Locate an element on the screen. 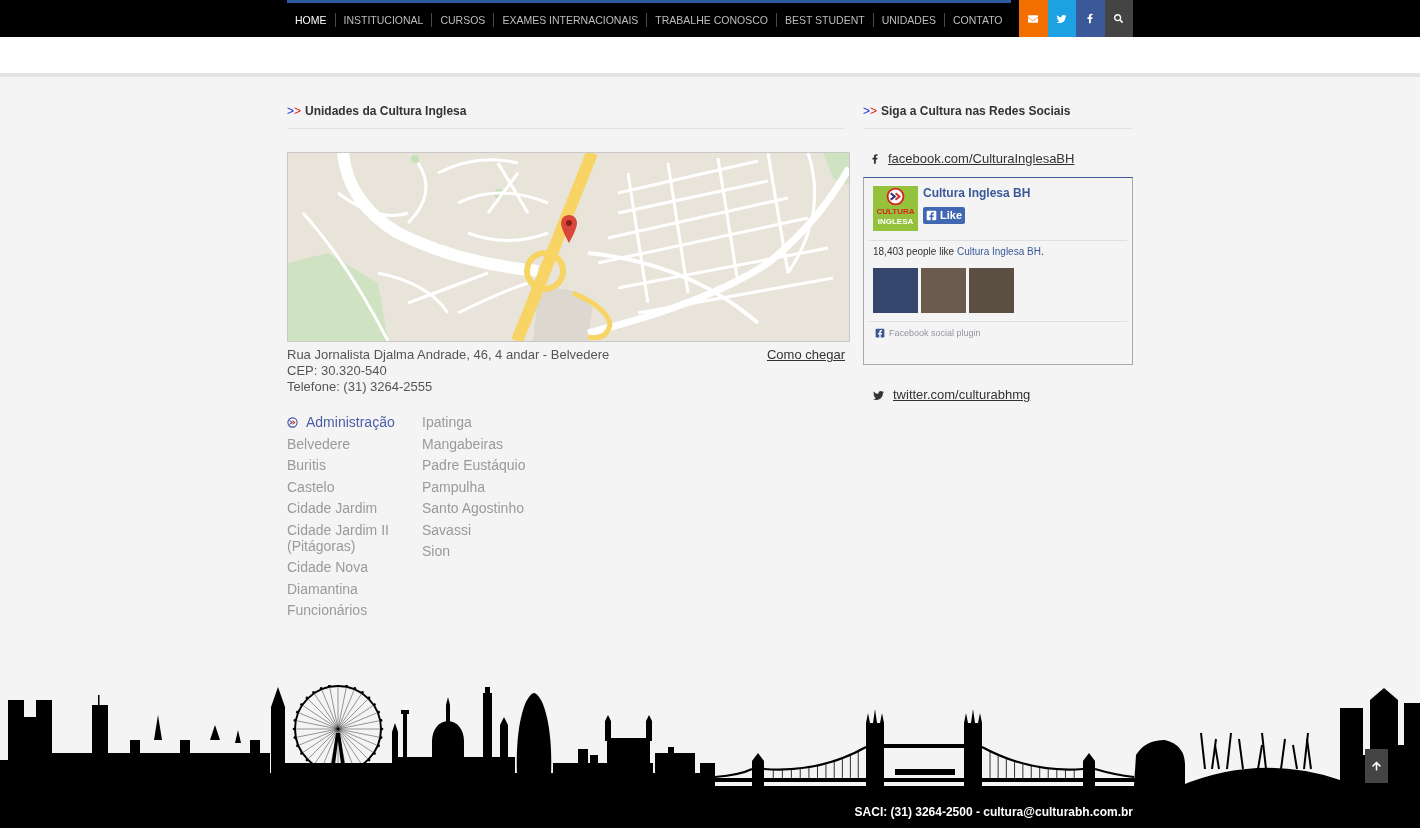 This screenshot has width=1420, height=828. directions-link: Como chegar is located at coordinates (805, 355).